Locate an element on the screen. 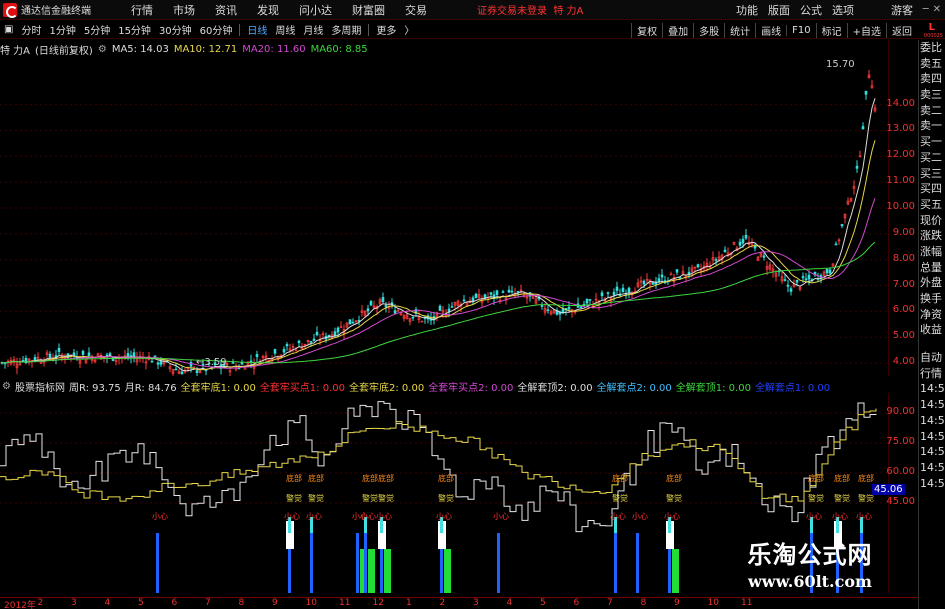  sidebar-tick-1: 行情 is located at coordinates (932, 374).